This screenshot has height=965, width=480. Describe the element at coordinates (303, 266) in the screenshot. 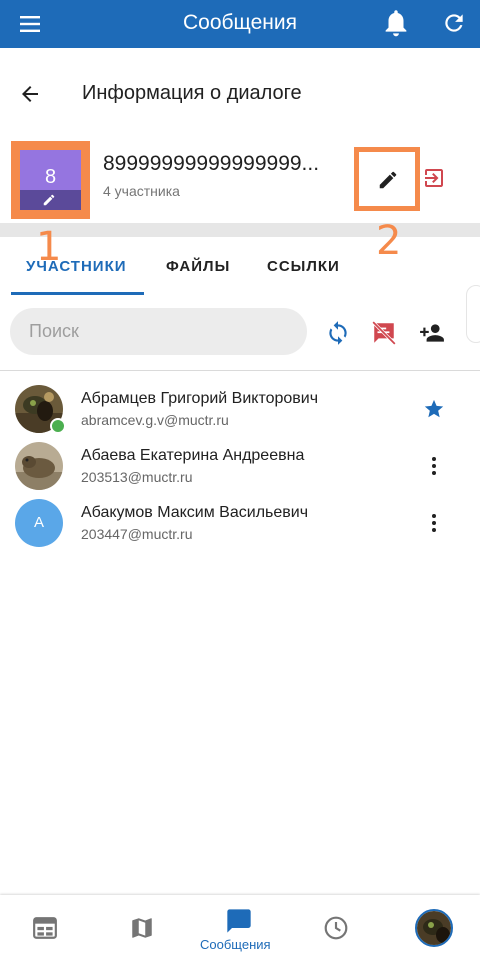

I see `tab-links: ССЫЛКИ` at that location.